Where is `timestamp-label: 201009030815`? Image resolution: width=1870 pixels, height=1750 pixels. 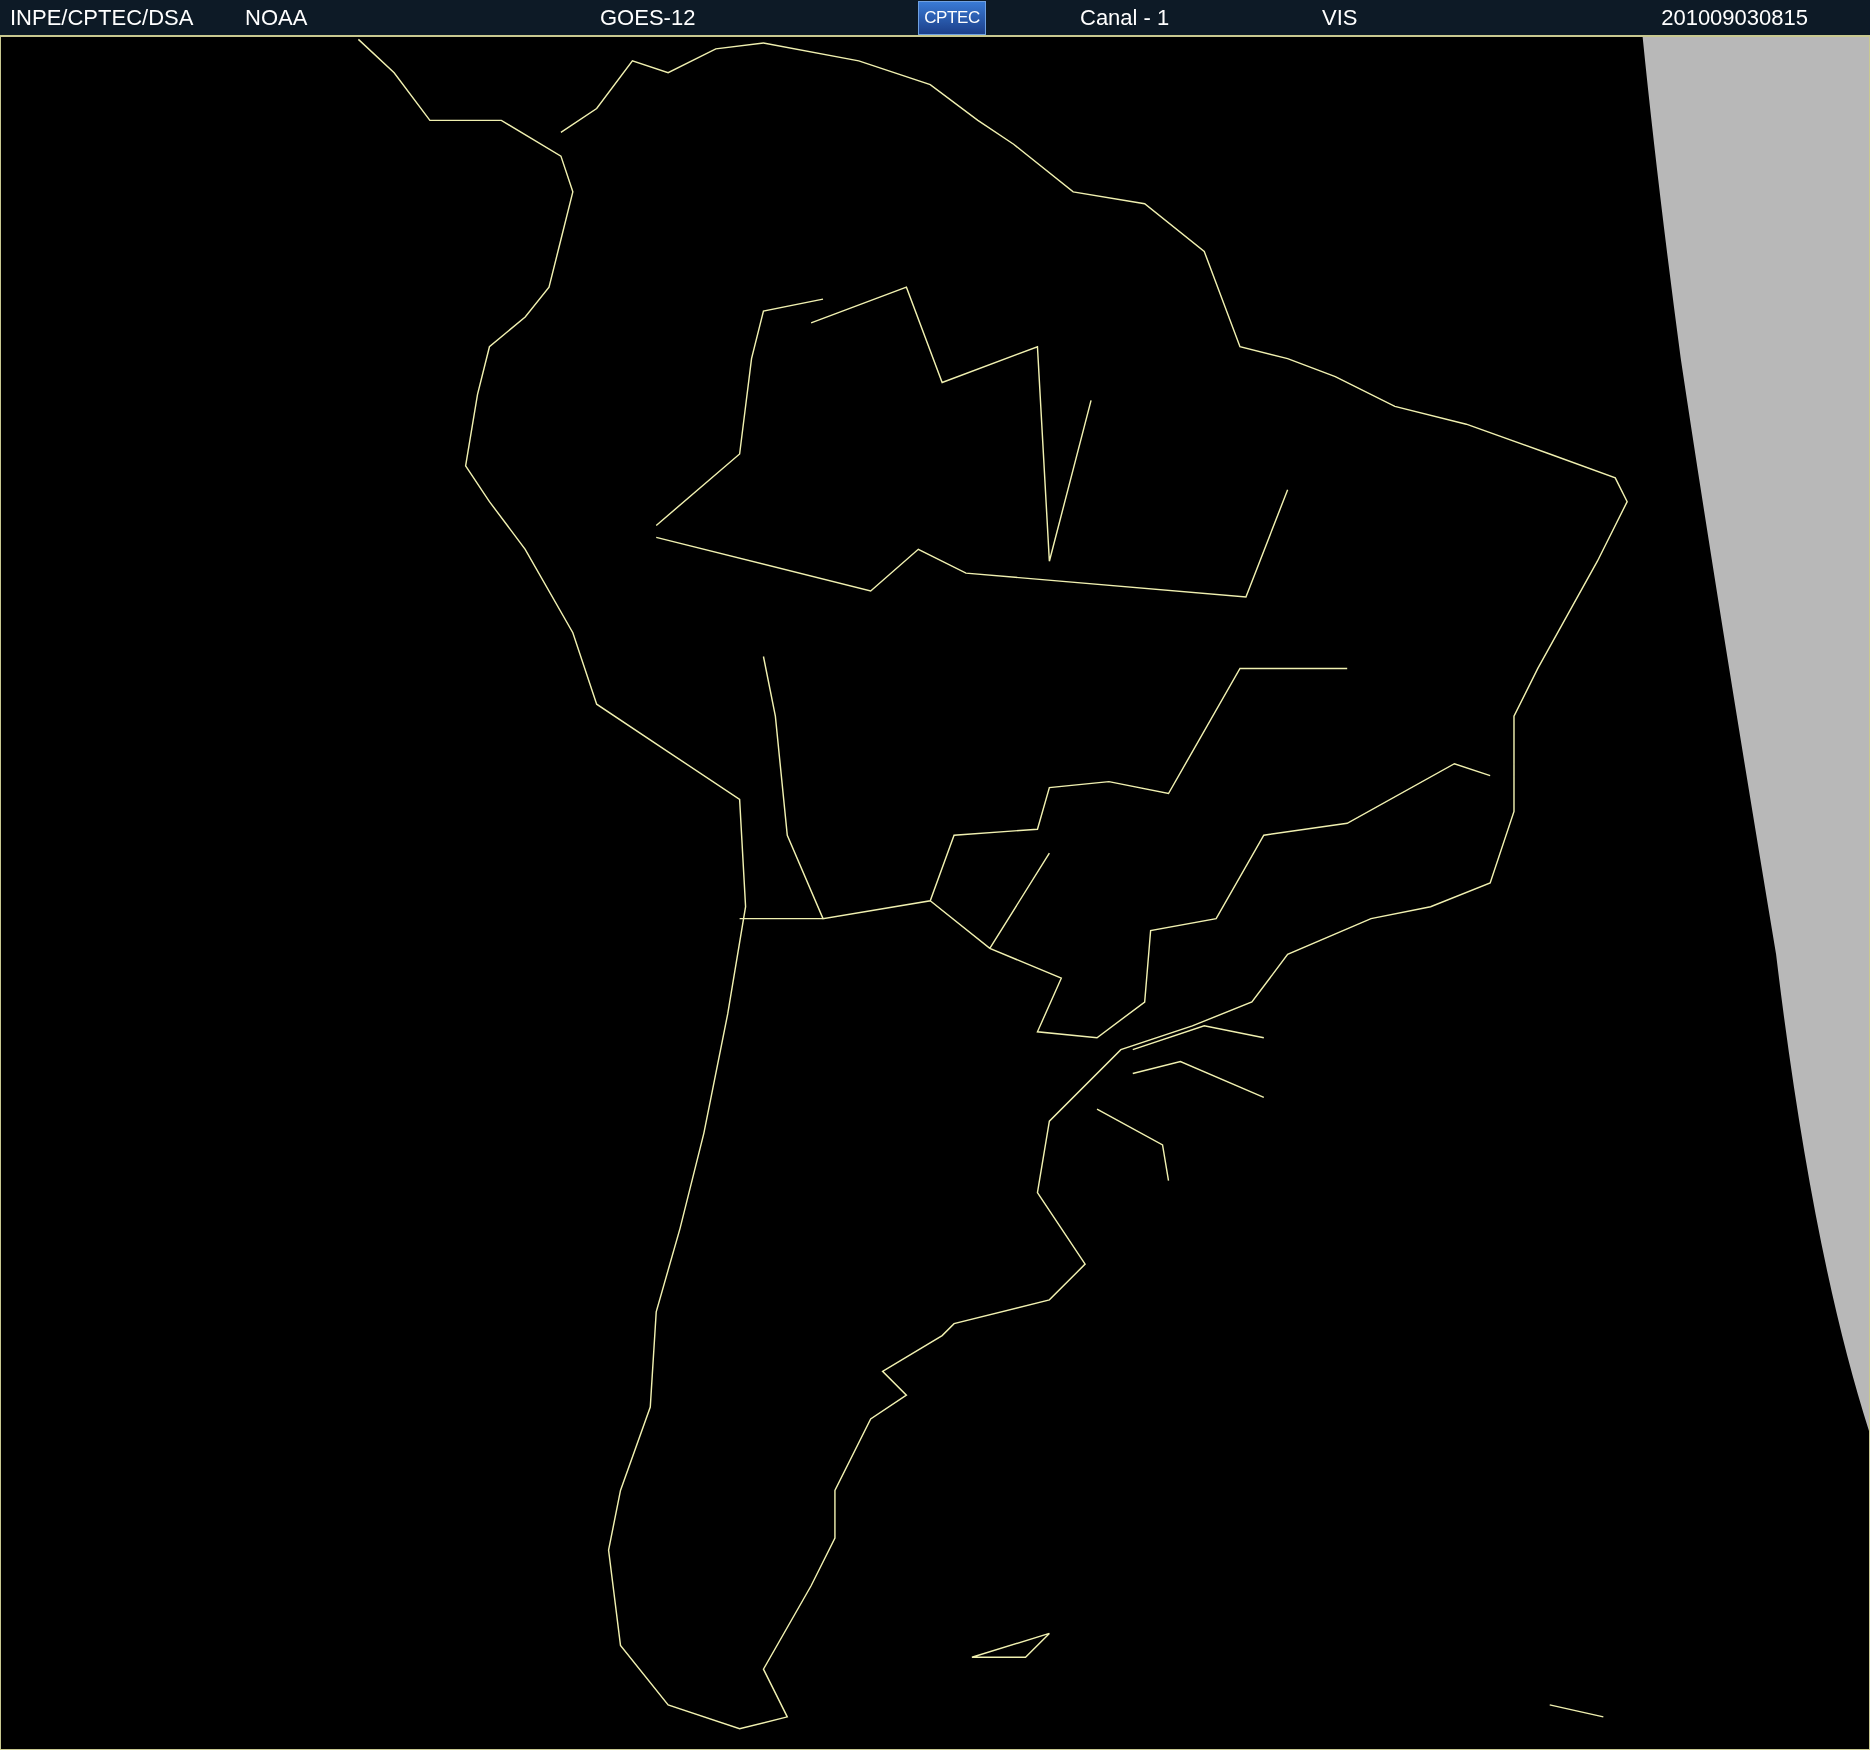
timestamp-label: 201009030815 is located at coordinates (1734, 18).